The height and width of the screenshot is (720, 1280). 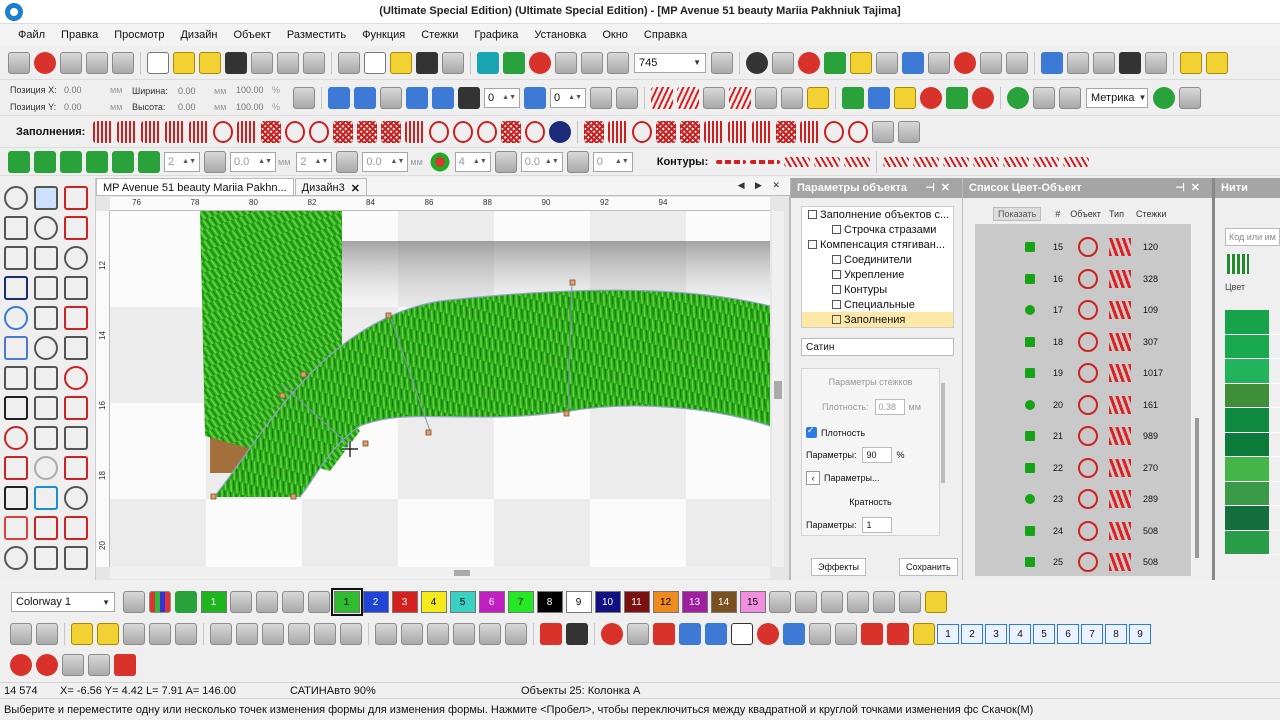 What do you see at coordinates (16, 318) in the screenshot?
I see `color-fill-icon` at bounding box center [16, 318].